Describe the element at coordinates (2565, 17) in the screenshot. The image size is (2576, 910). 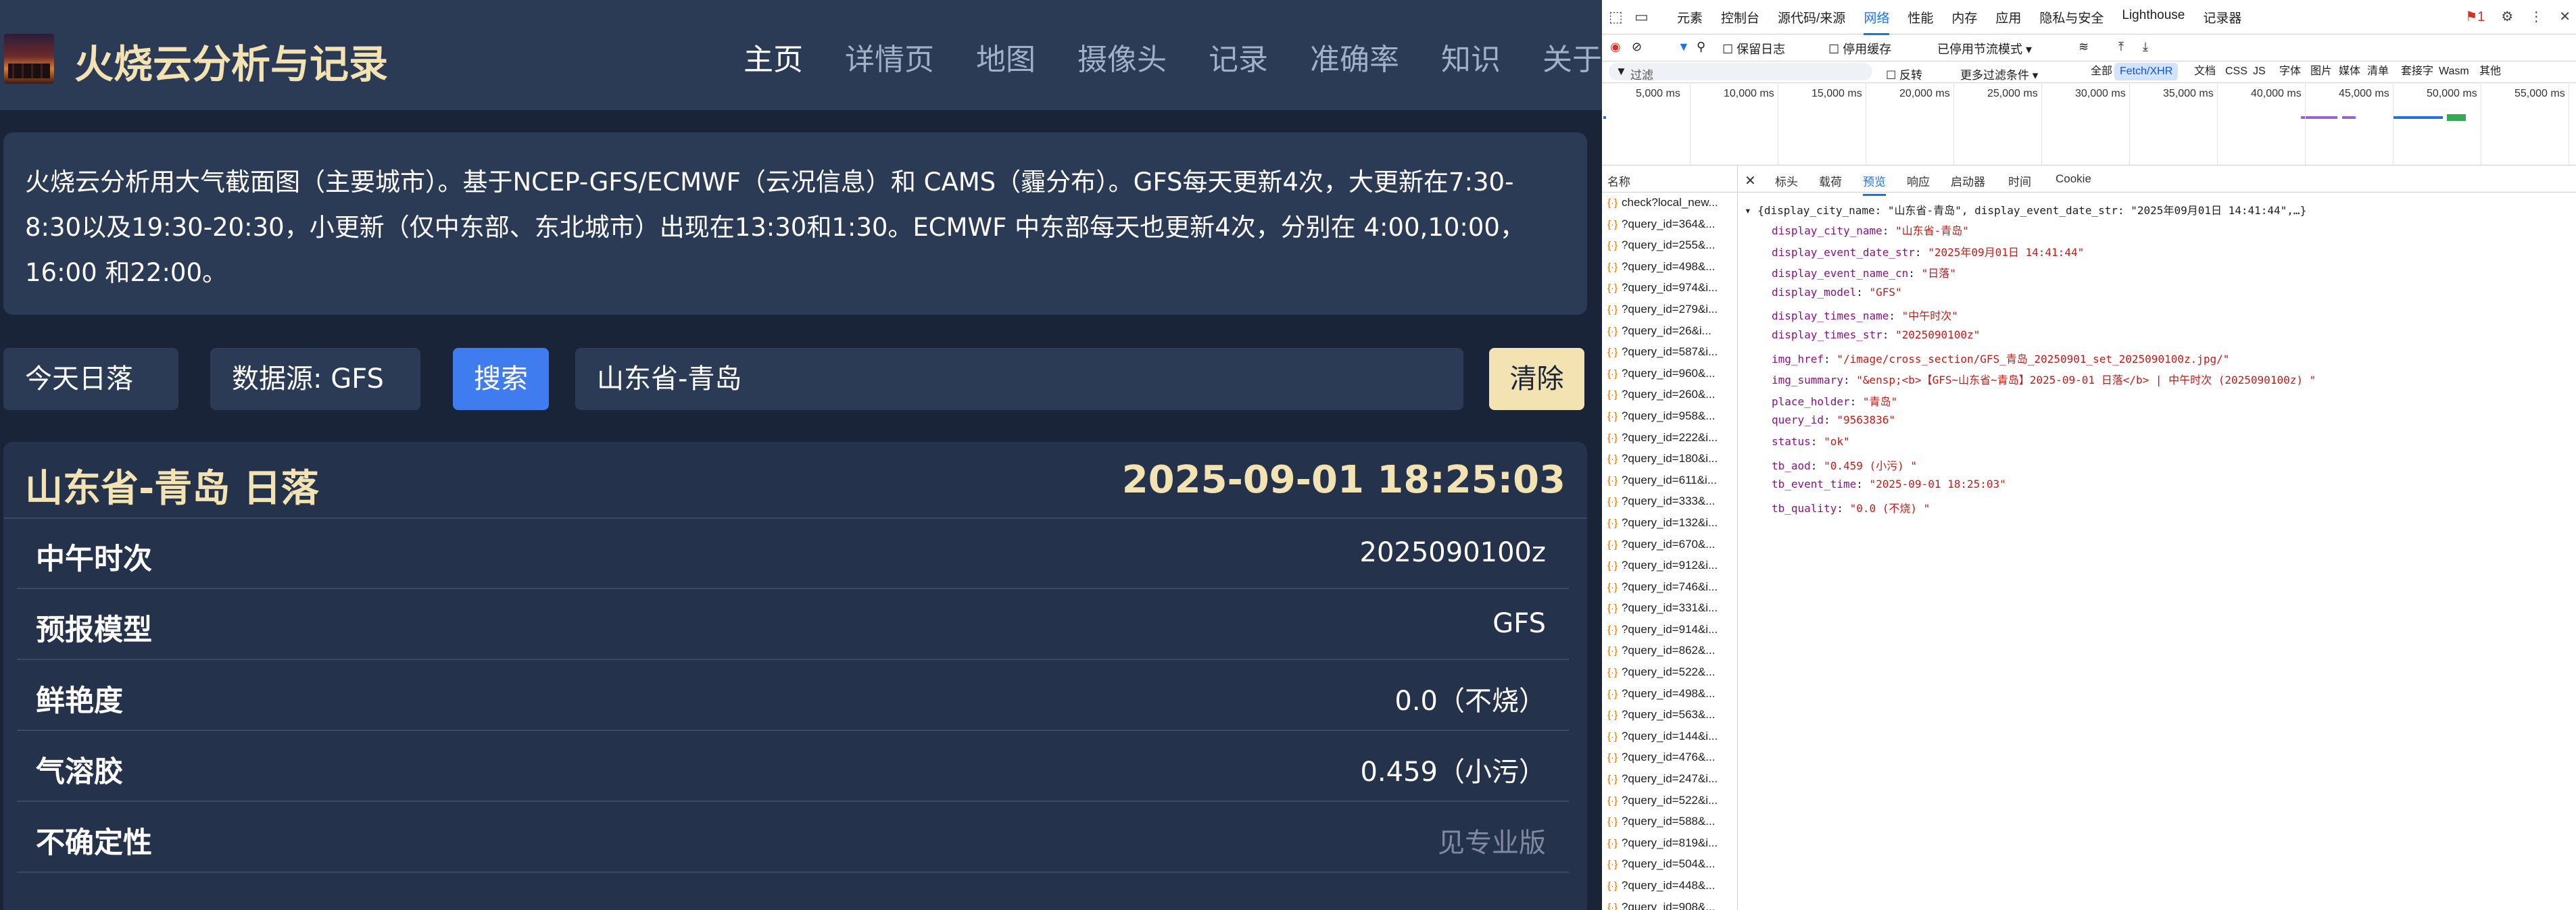
I see `close-icon: ✕` at that location.